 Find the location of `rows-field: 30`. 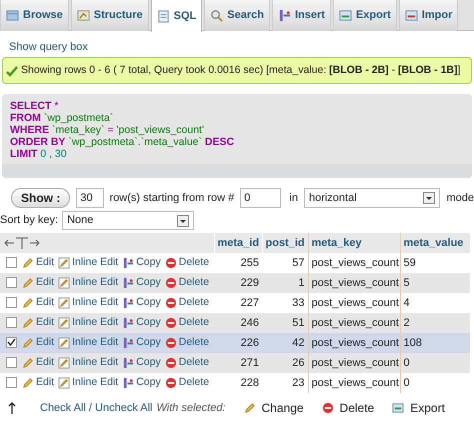

rows-field: 30 is located at coordinates (90, 198).